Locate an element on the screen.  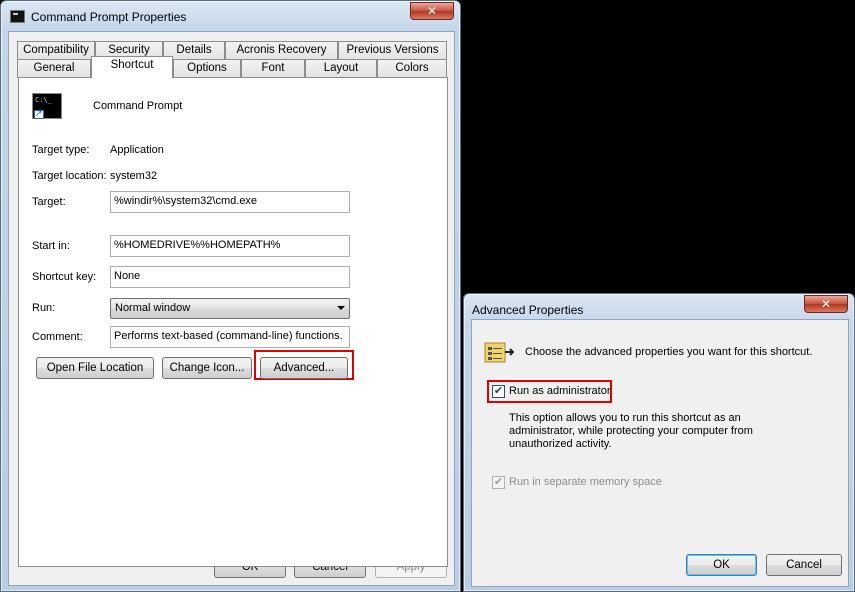
shortcut-name: Command Prompt is located at coordinates (138, 106).